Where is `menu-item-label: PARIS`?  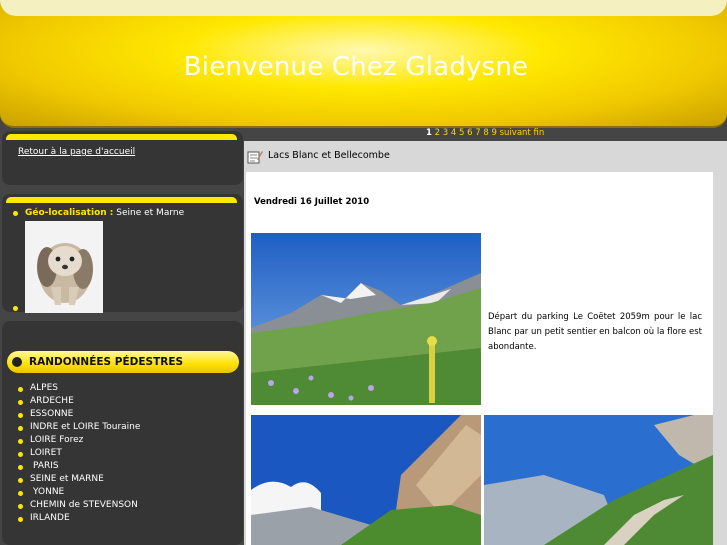
menu-item-label: PARIS is located at coordinates (46, 466).